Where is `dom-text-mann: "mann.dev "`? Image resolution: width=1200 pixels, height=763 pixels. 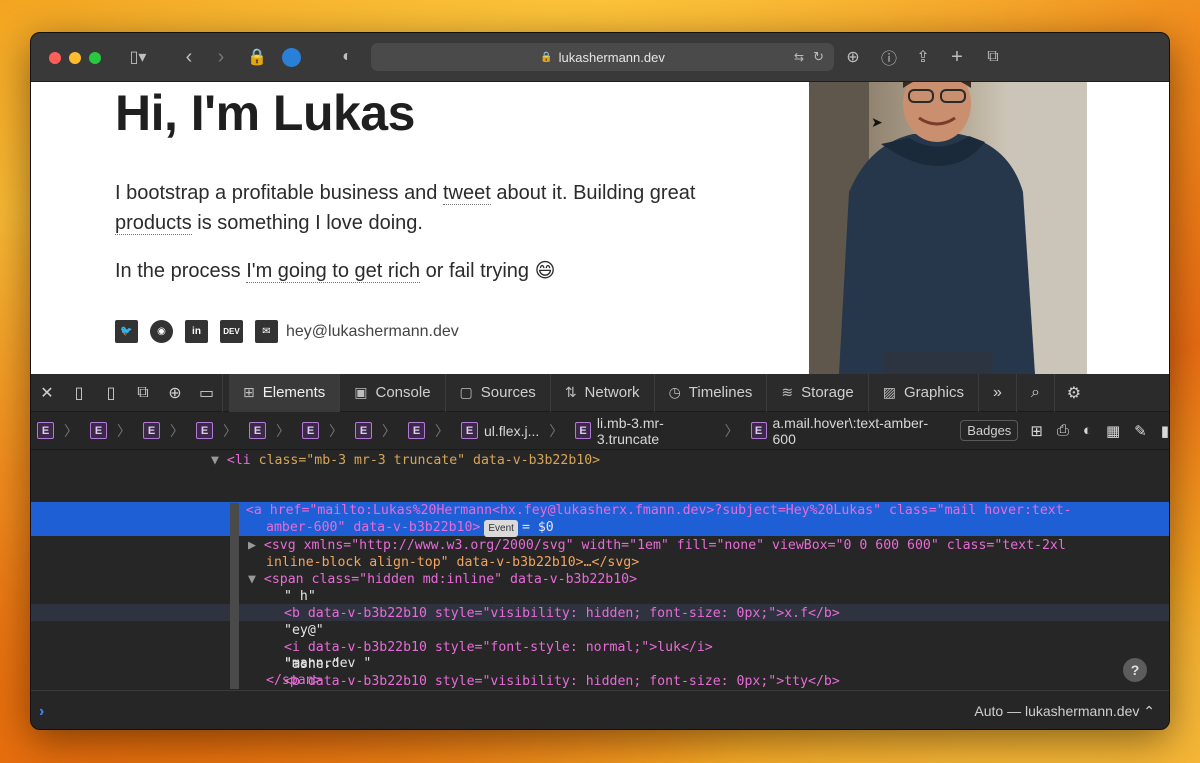
dom-text-mann: "mann.dev " is located at coordinates (327, 663).